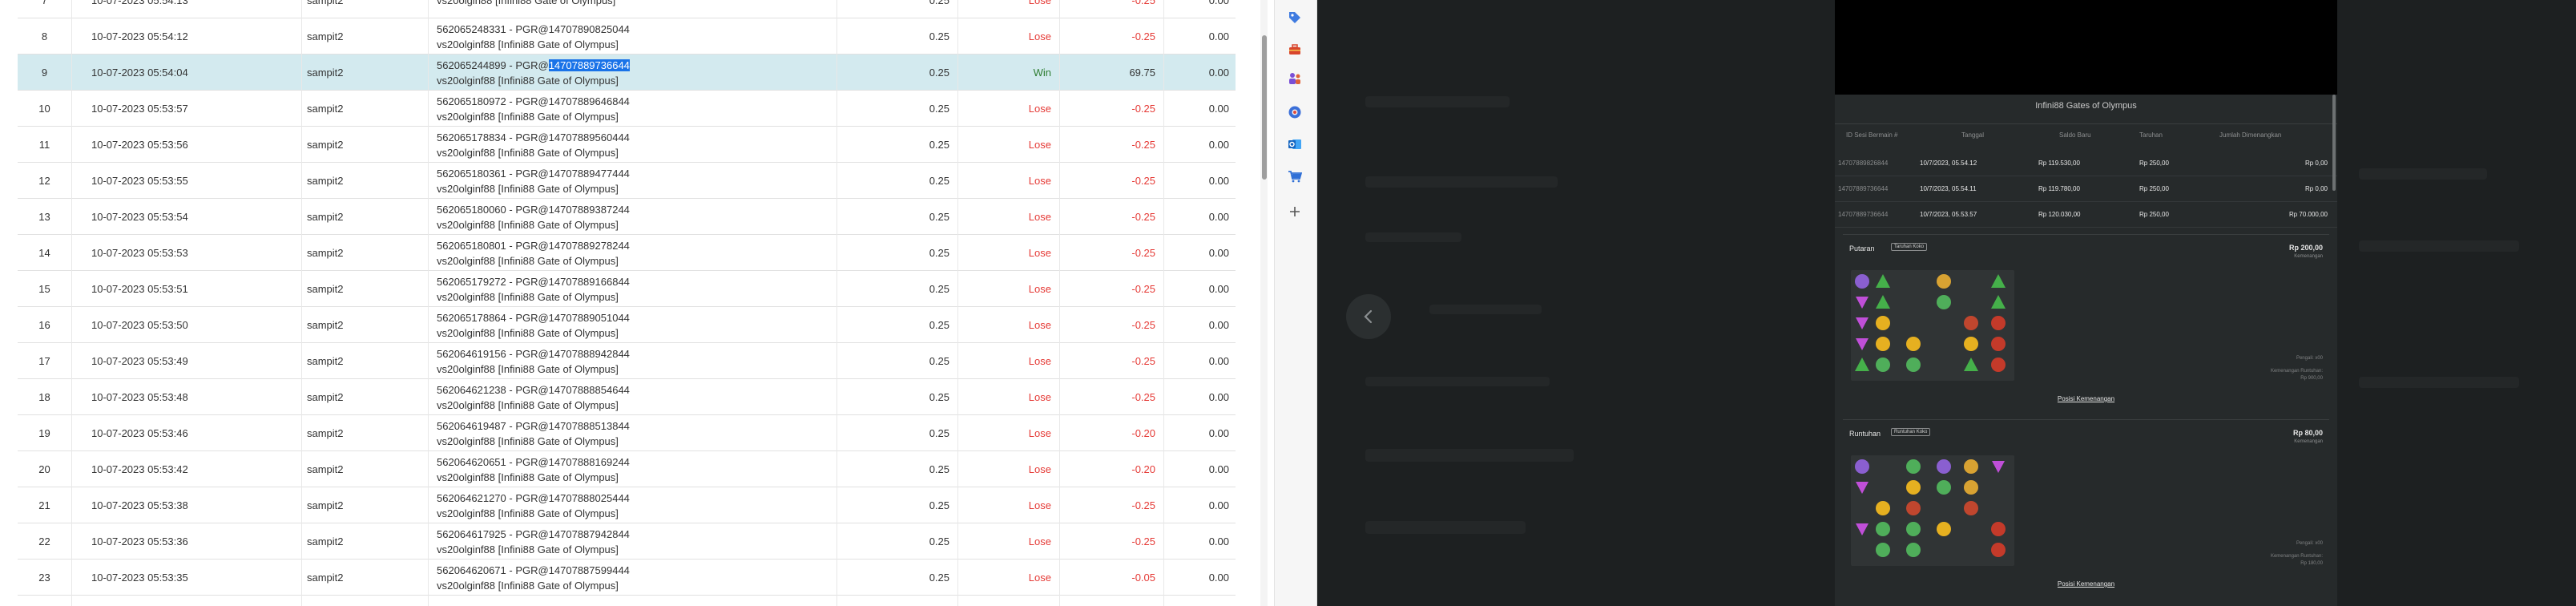 This screenshot has height=606, width=2576. I want to click on outlook-icon, so click(1294, 144).